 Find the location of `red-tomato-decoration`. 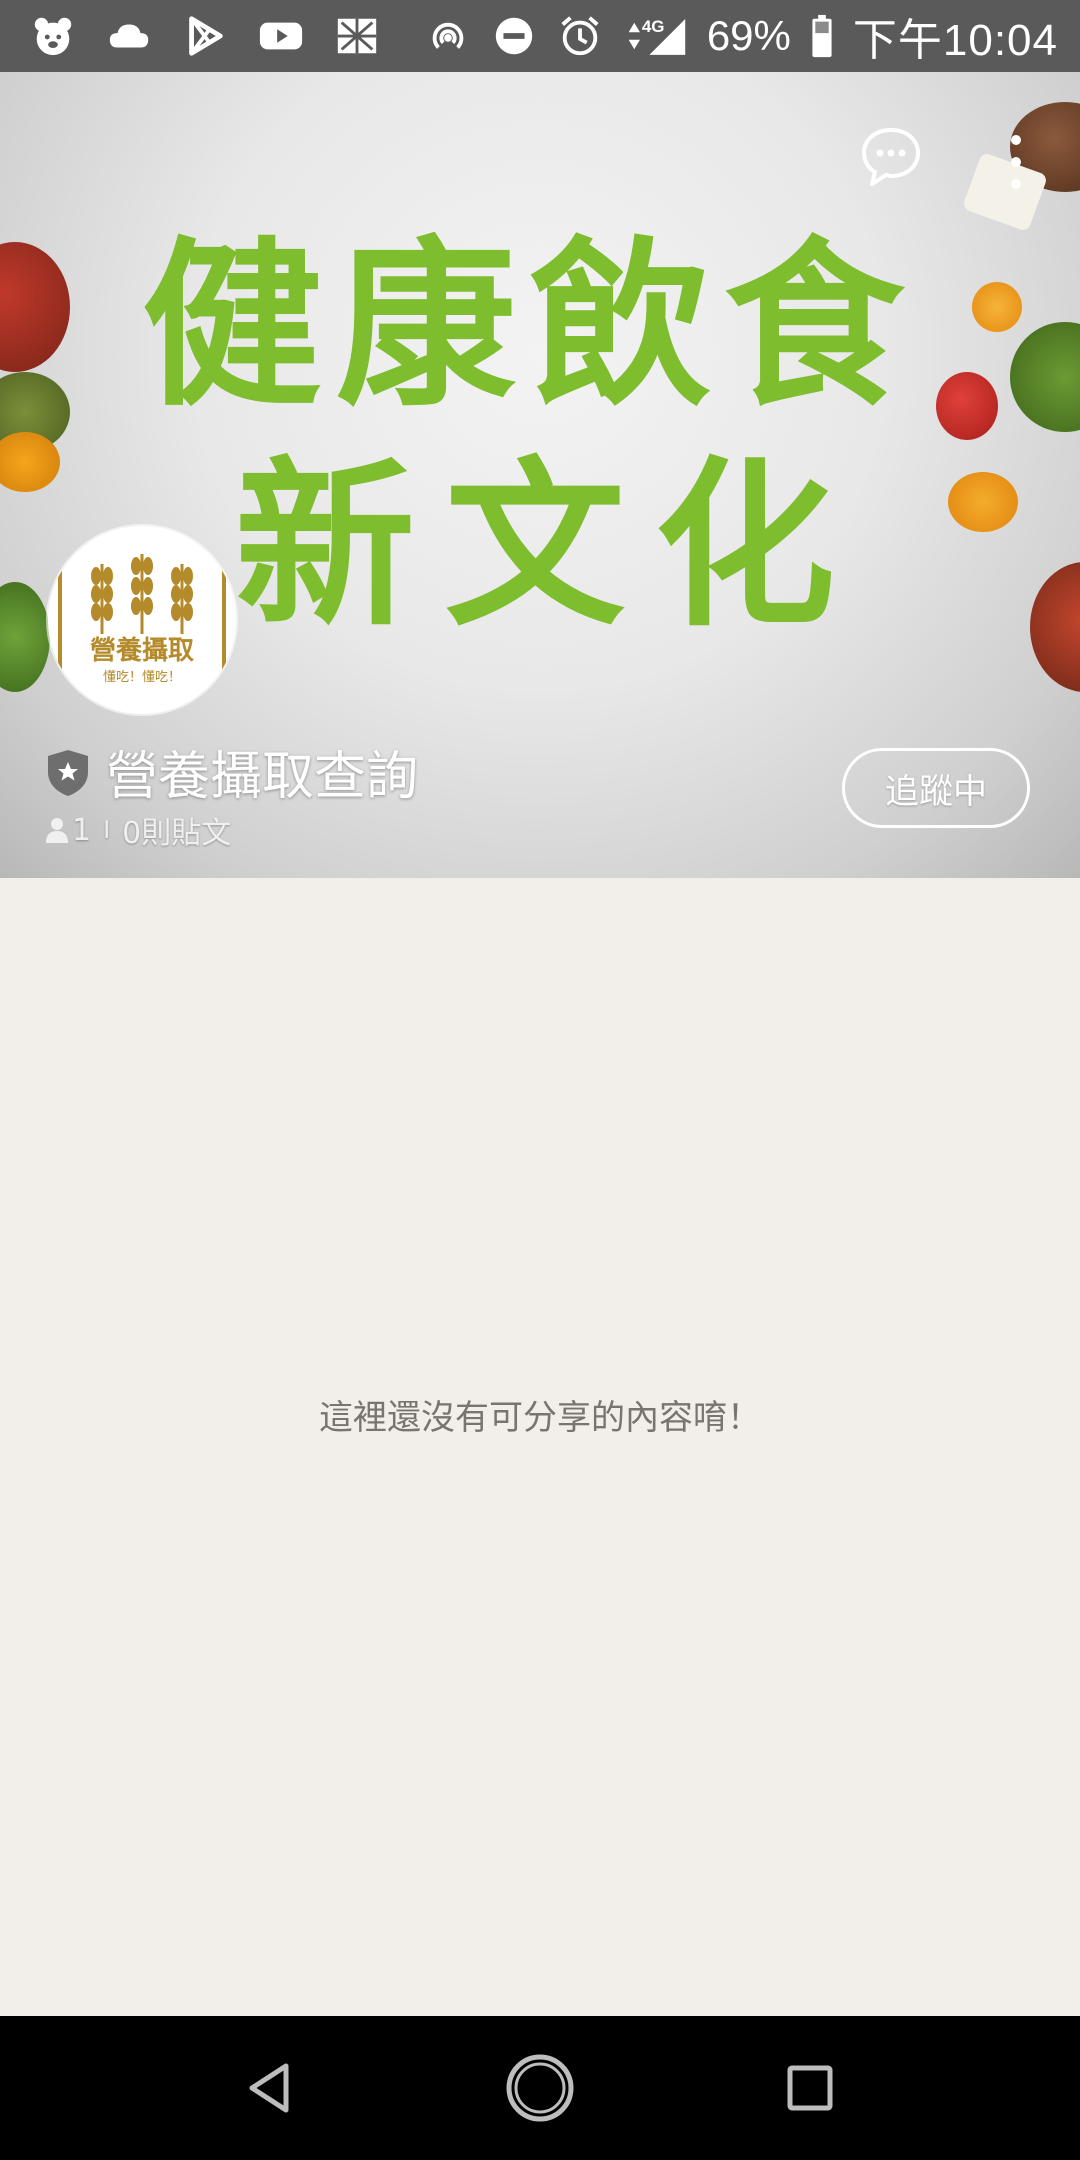

red-tomato-decoration is located at coordinates (967, 406).